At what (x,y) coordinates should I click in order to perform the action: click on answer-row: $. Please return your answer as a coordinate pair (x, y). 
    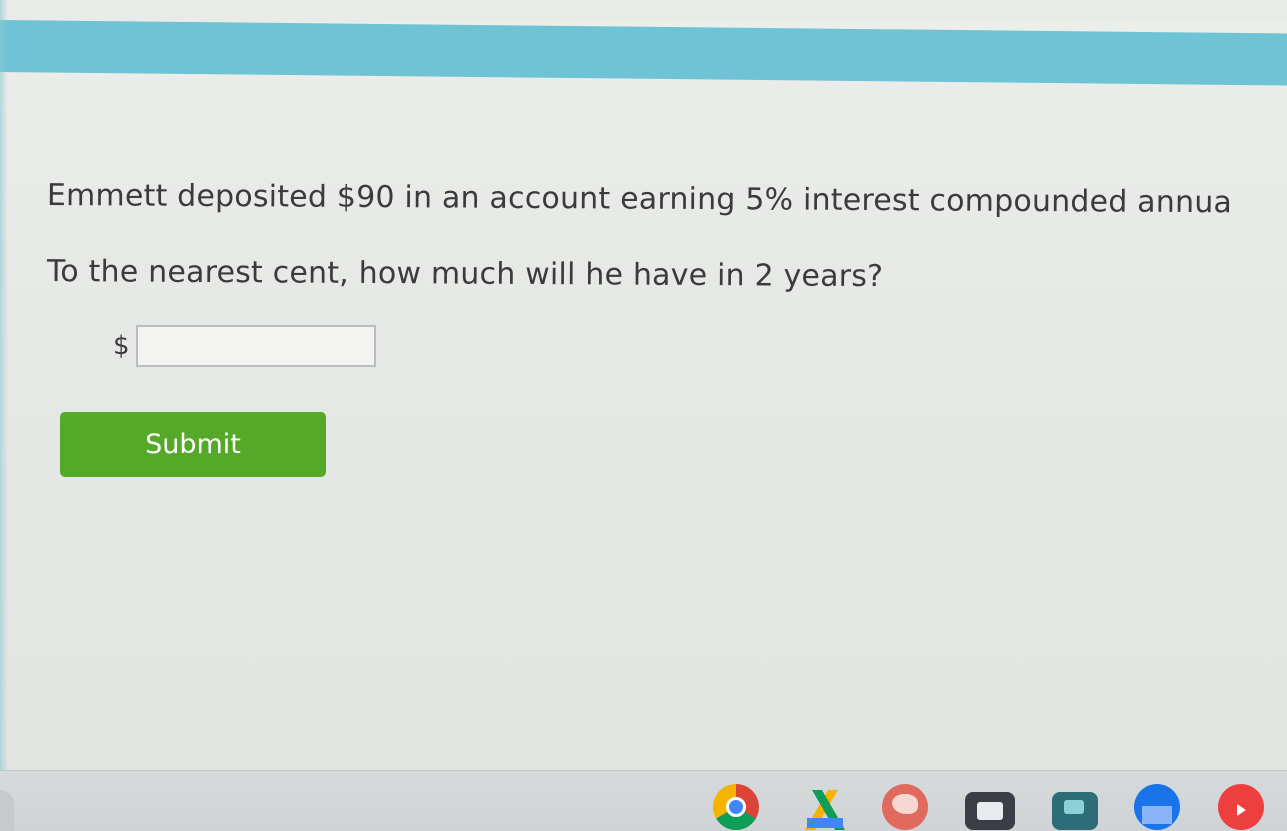
    Looking at the image, I should click on (244, 346).